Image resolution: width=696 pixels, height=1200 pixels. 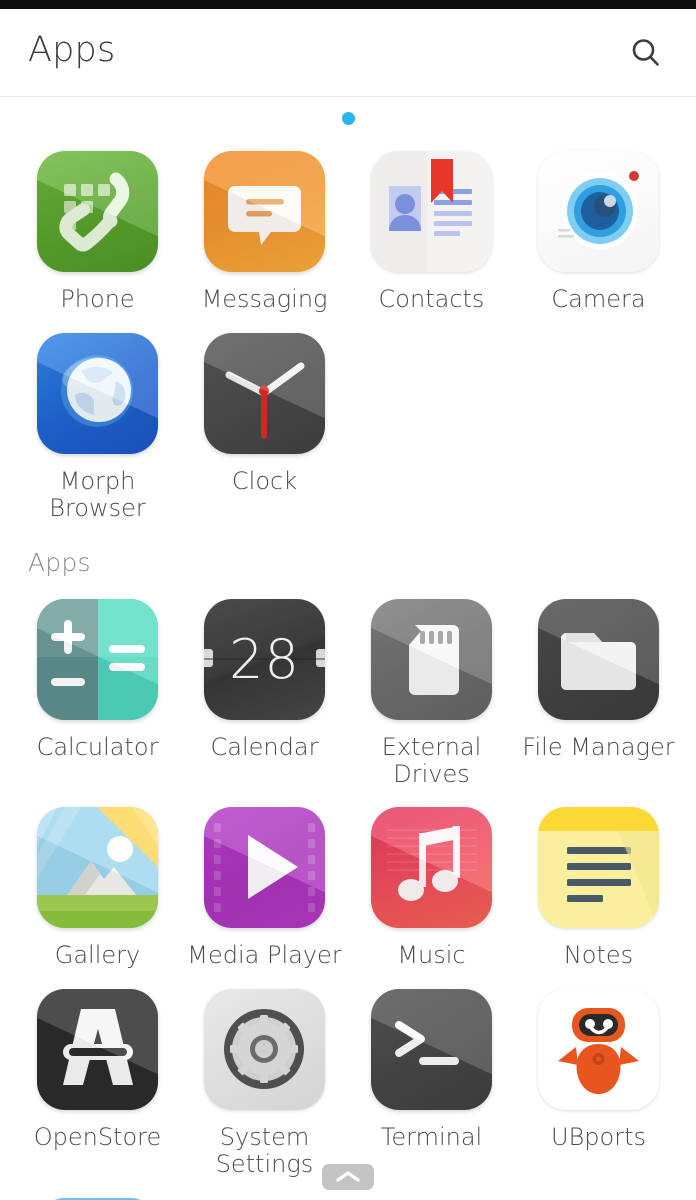 What do you see at coordinates (264, 393) in the screenshot?
I see `clock-icon` at bounding box center [264, 393].